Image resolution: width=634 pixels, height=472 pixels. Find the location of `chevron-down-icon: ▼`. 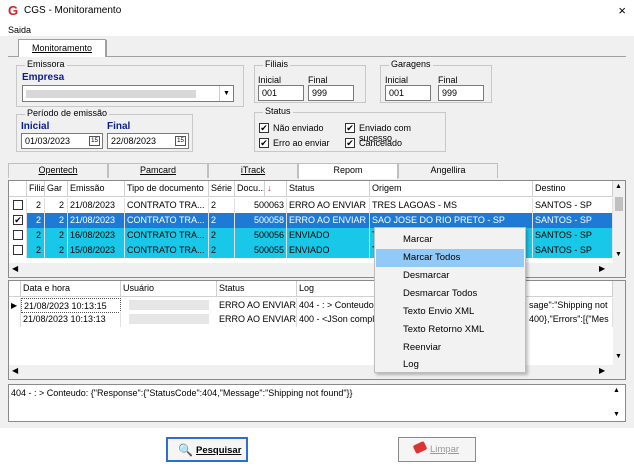

chevron-down-icon: ▼ is located at coordinates (226, 93).